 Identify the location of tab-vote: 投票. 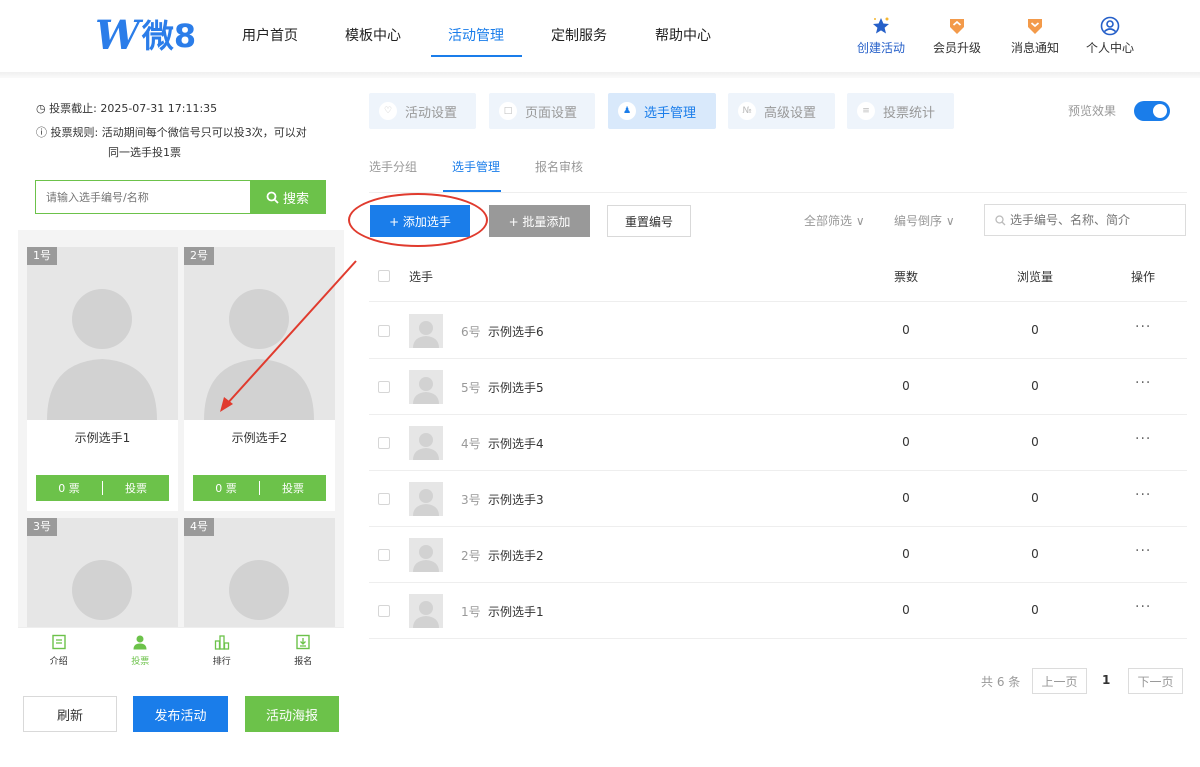
(141, 648).